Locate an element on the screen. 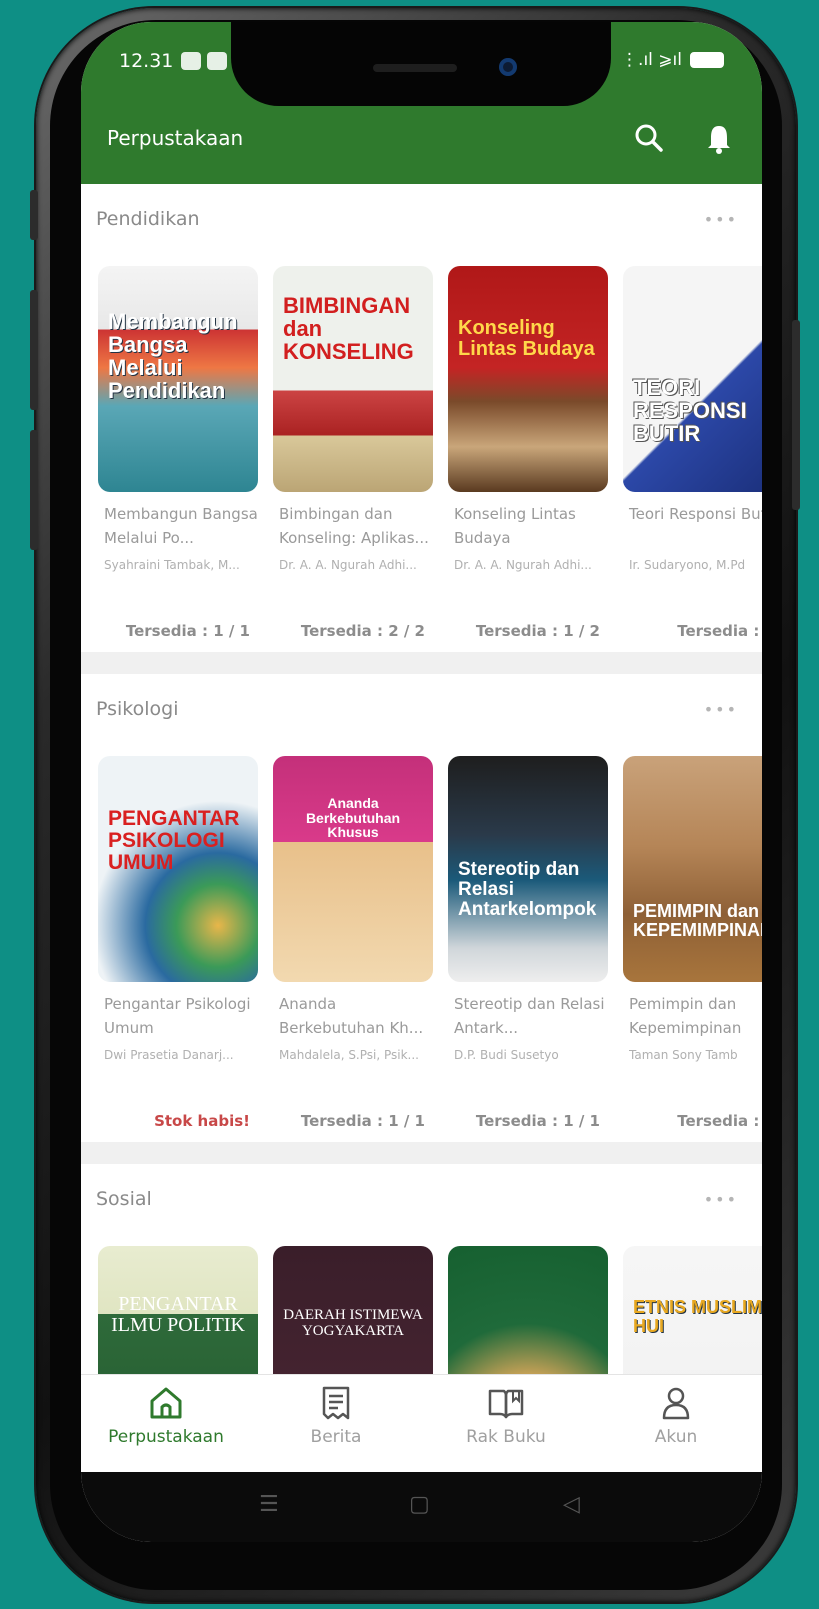 The width and height of the screenshot is (819, 1609). app-bar: 12.31 ⋮.ıl ⩾ıl Perpustakaan is located at coordinates (421, 103).